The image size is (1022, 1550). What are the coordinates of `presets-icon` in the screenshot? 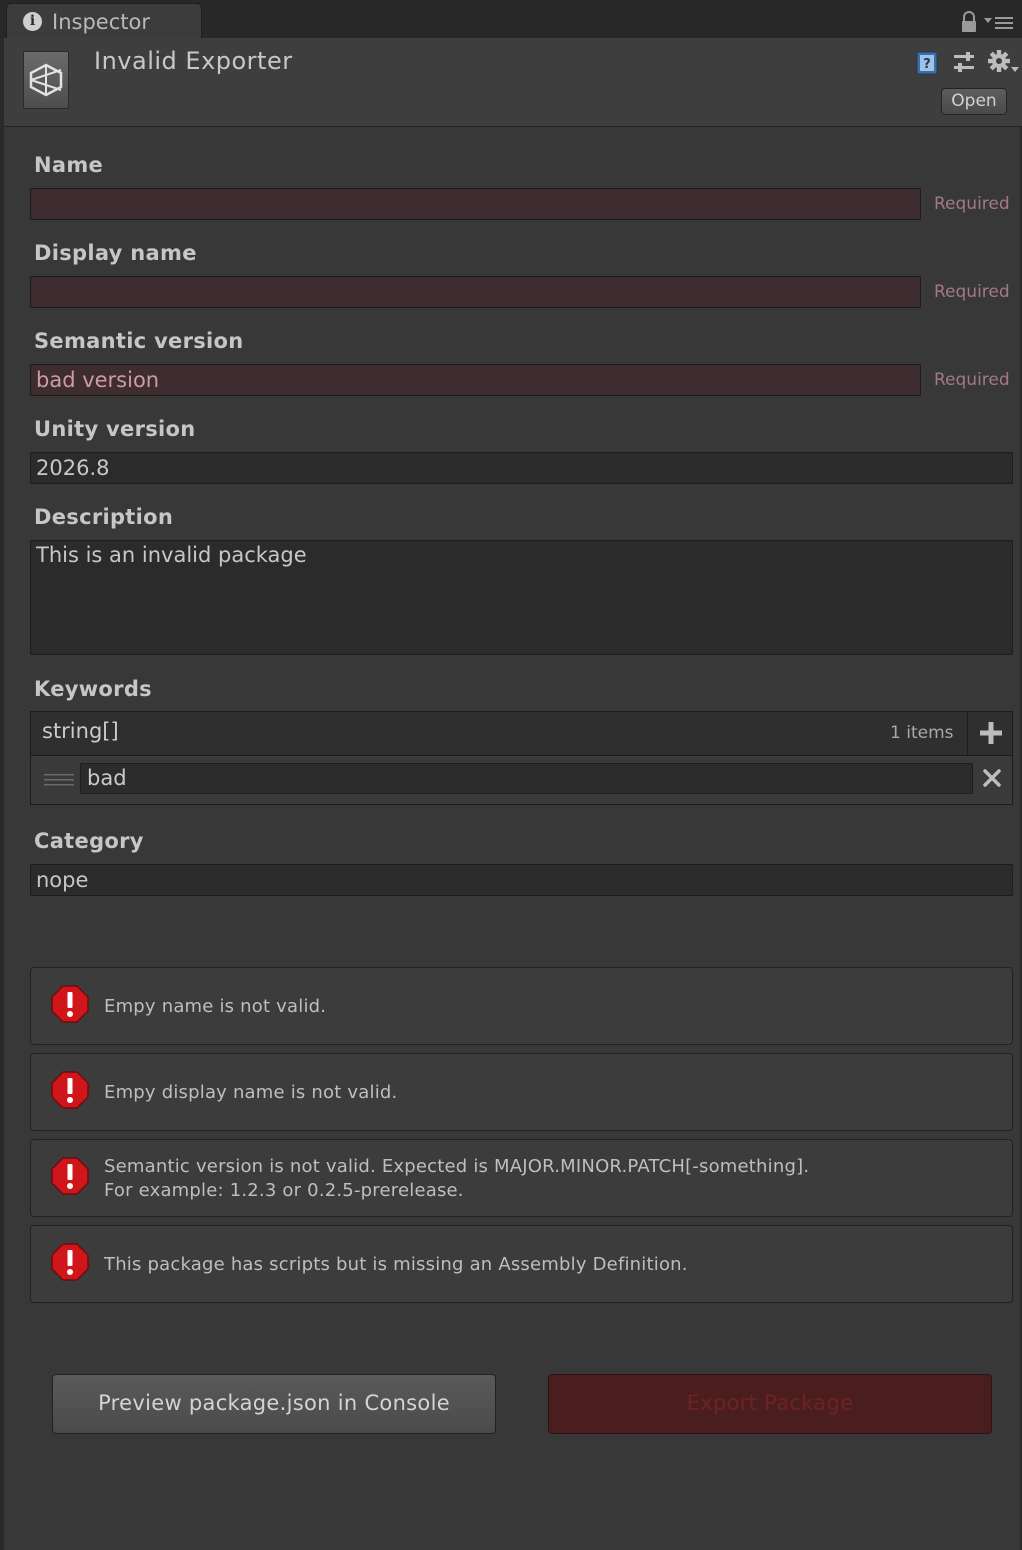 It's located at (964, 63).